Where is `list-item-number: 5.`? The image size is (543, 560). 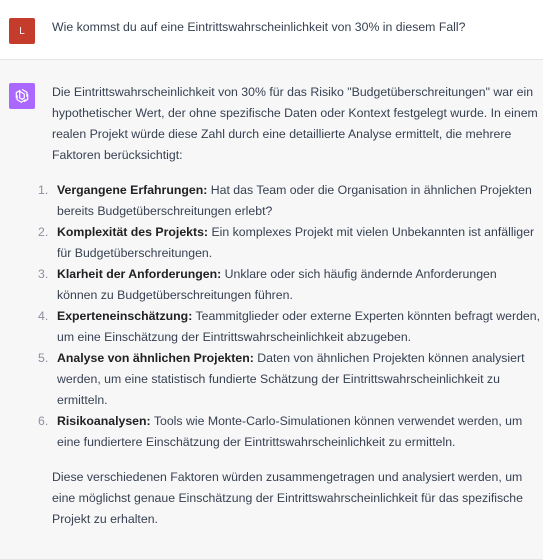 list-item-number: 5. is located at coordinates (43, 358).